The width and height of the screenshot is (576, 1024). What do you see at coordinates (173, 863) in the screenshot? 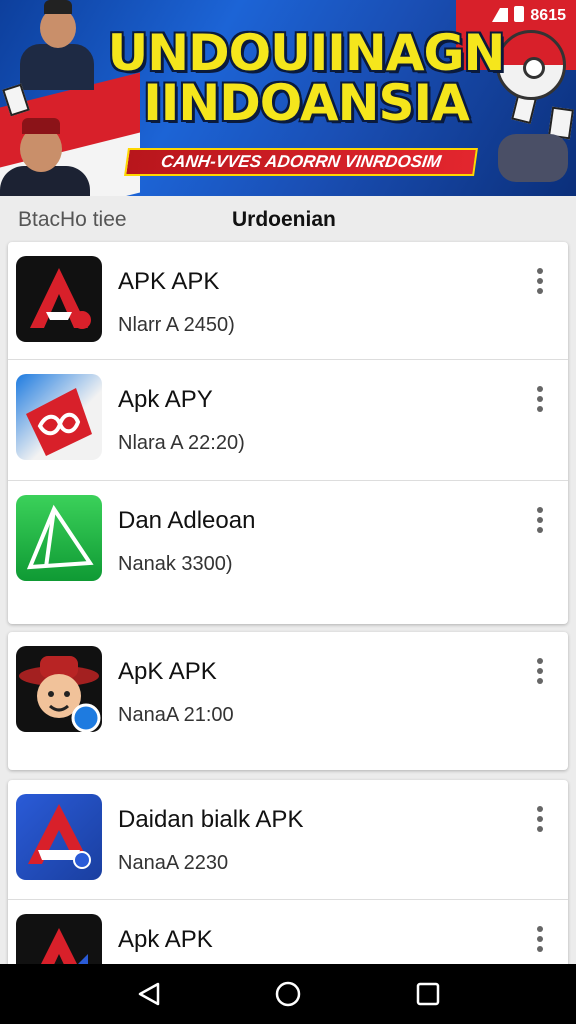
I see `app-meta: NanaA 2230` at bounding box center [173, 863].